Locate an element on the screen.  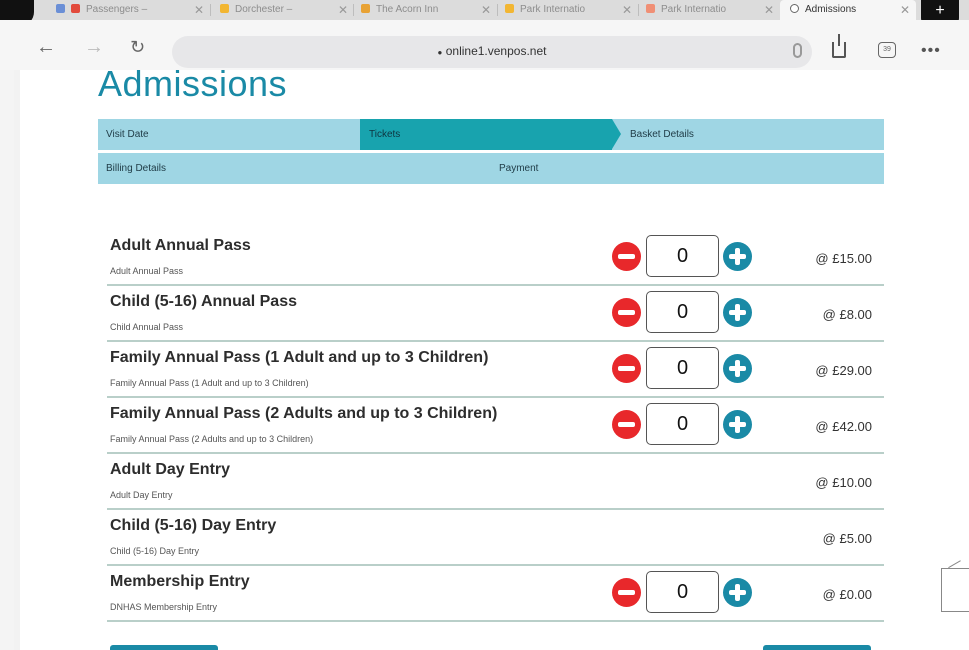
checkout-steps-row-2: Billing Details Payment is located at coordinates (491, 168).